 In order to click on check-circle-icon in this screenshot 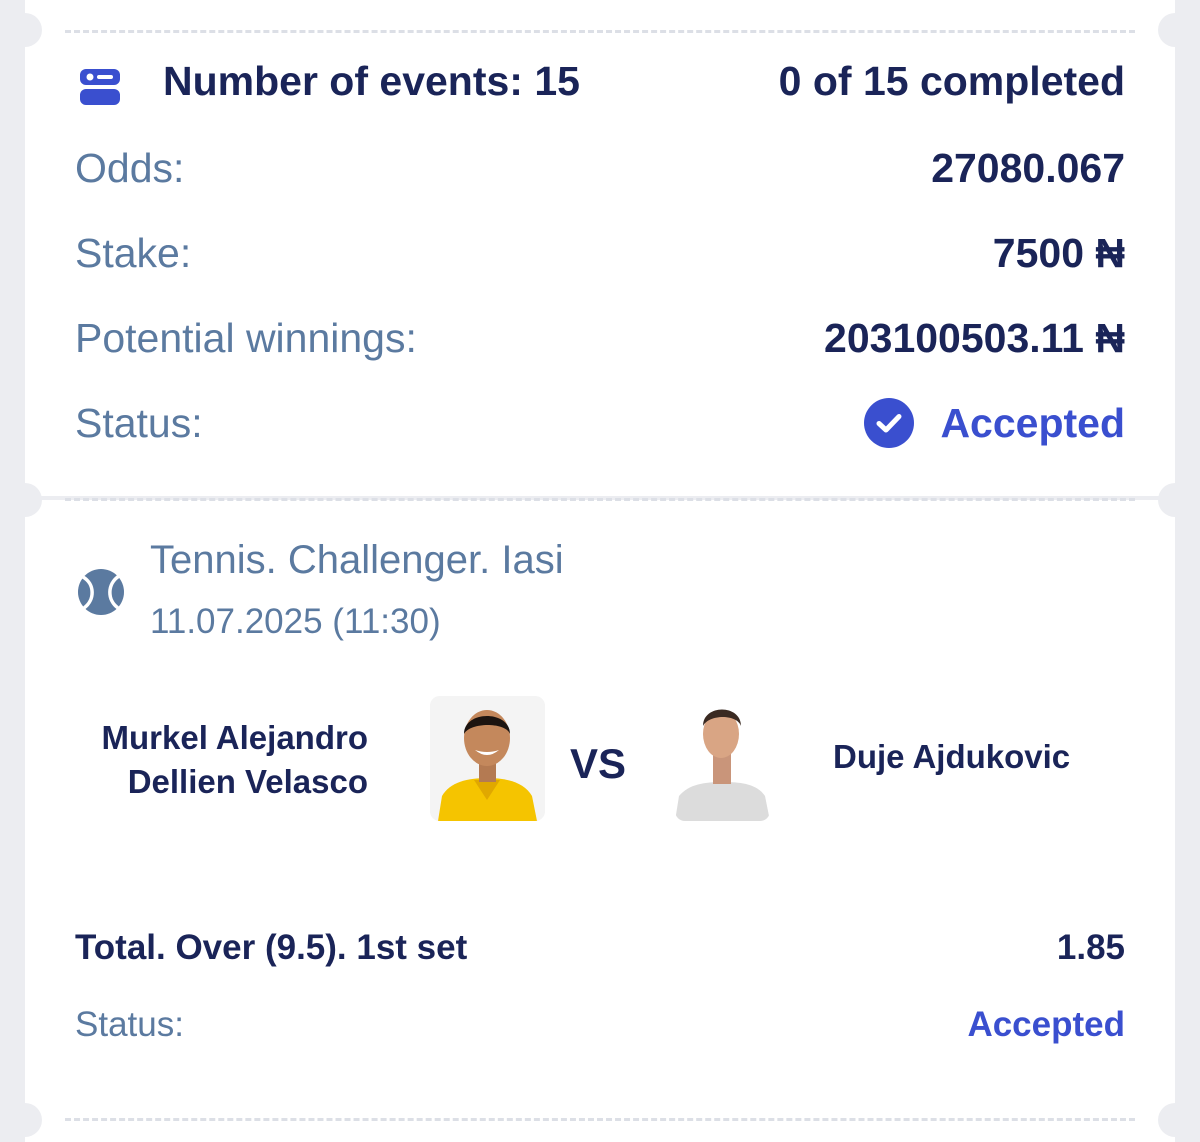, I will do `click(889, 423)`.